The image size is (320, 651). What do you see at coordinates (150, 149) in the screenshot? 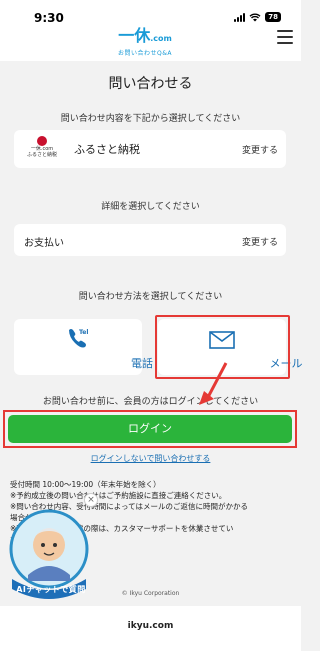
I see `category-card: 一休.com ふるさと納税 ふるさと納税 変更する` at bounding box center [150, 149].